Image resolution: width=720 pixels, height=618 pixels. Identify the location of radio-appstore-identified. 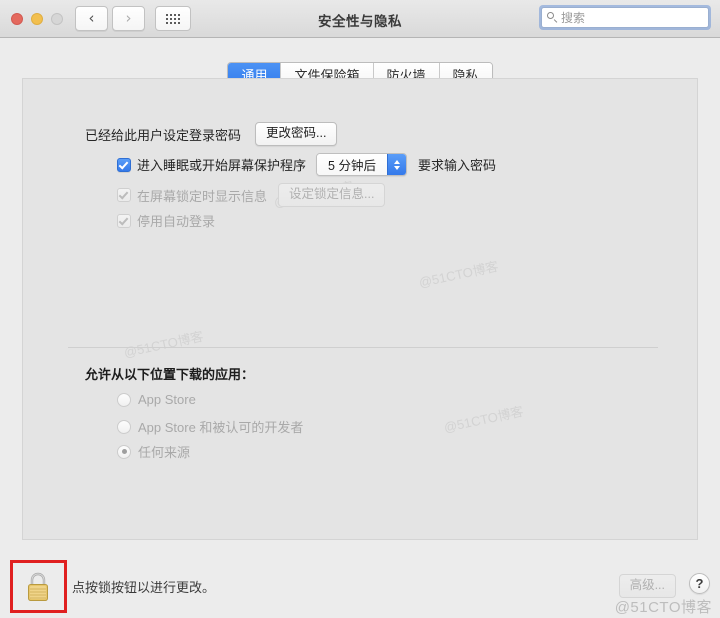
(124, 426).